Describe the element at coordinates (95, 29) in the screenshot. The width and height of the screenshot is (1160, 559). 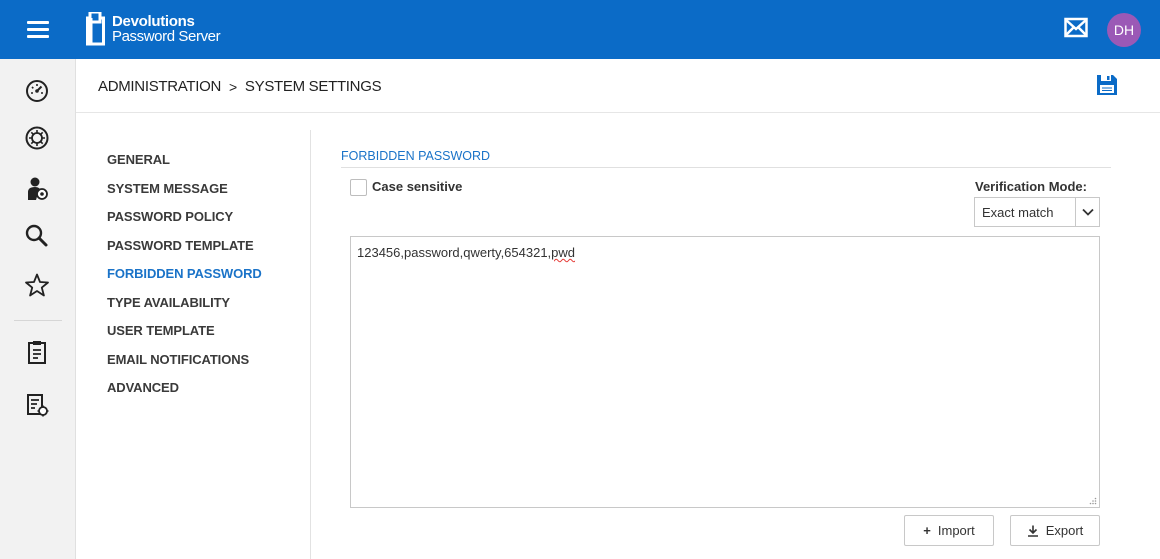
I see `devolutions-logo-icon` at that location.